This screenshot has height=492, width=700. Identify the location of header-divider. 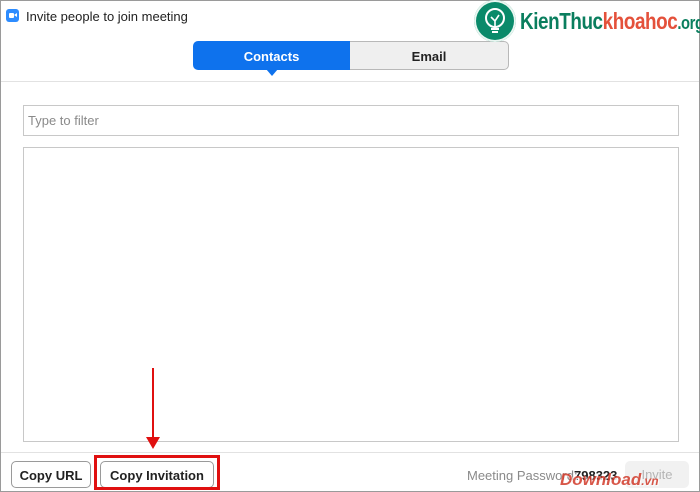
(350, 81).